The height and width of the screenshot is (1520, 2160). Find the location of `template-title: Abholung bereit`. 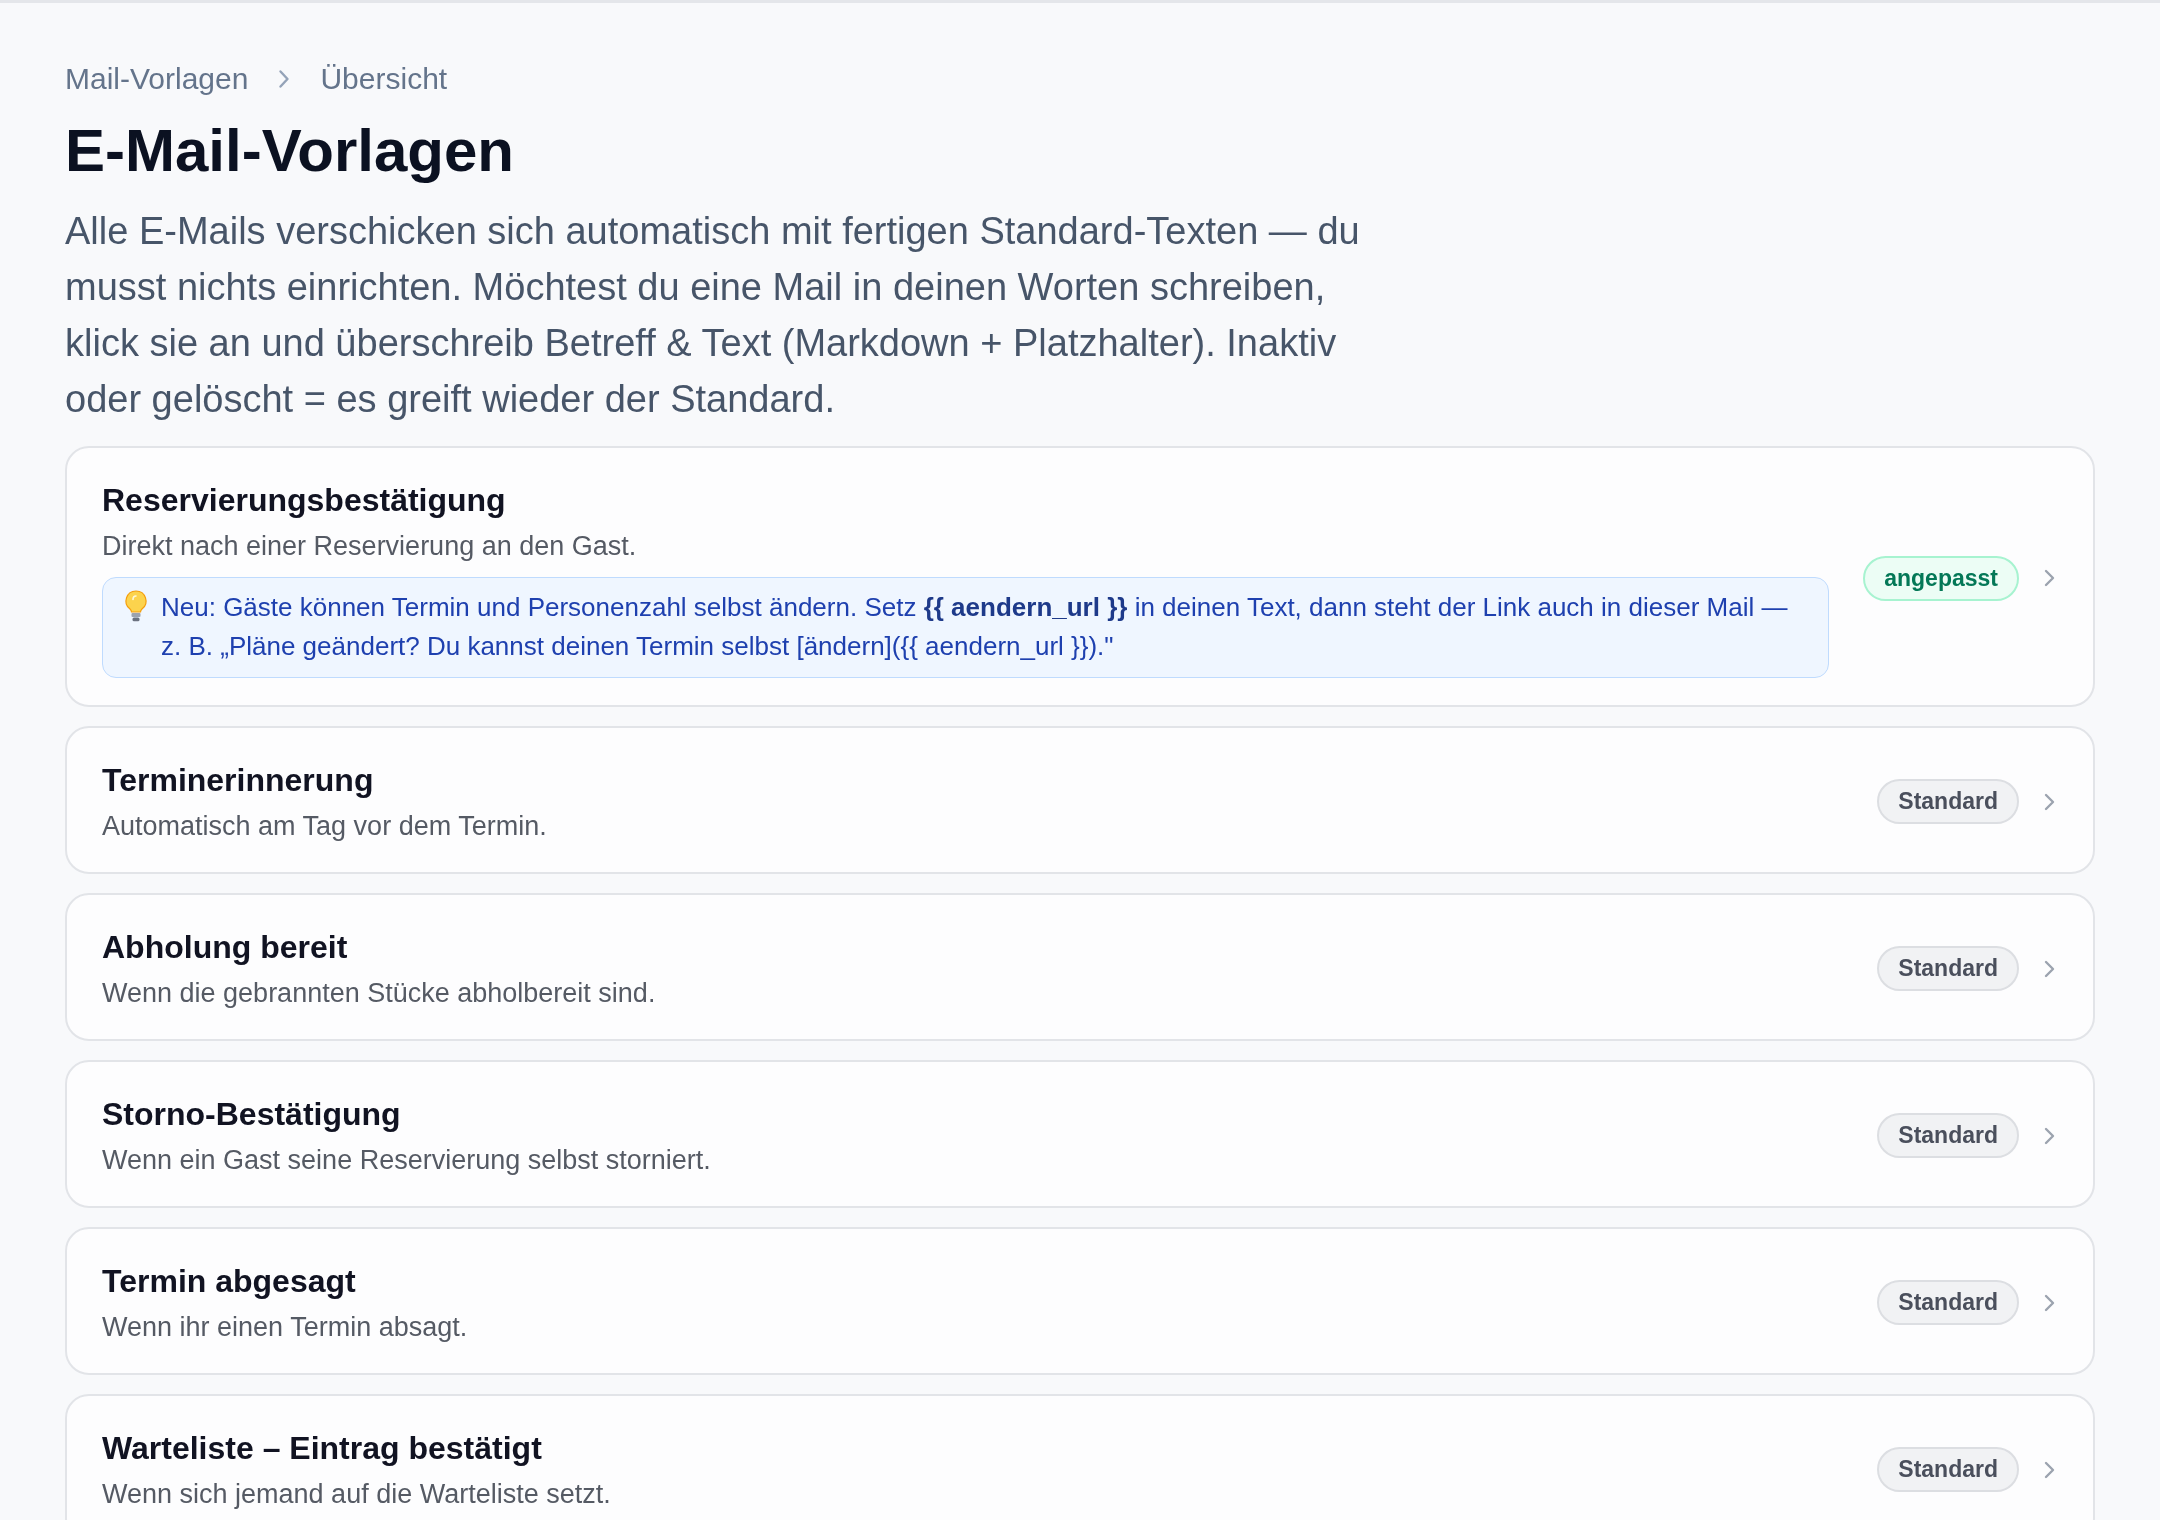

template-title: Abholung bereit is located at coordinates (225, 947).